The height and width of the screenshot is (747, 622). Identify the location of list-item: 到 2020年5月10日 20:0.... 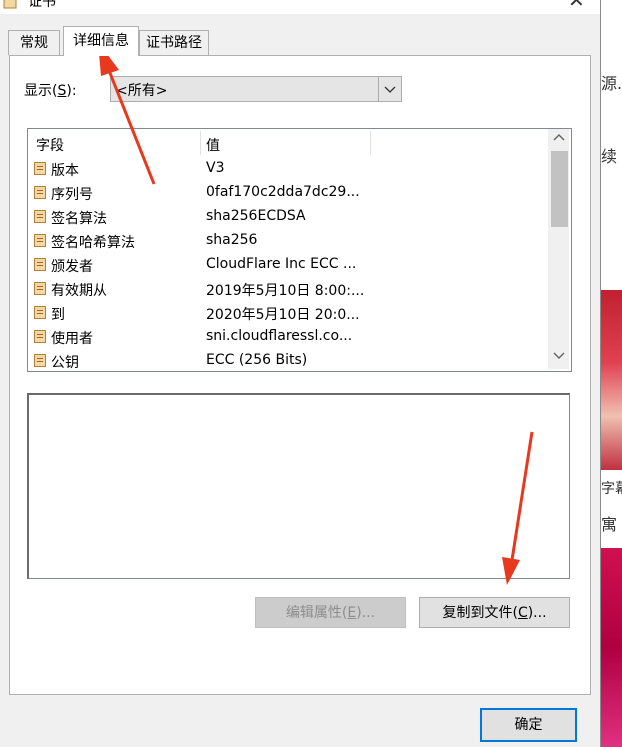
(289, 313).